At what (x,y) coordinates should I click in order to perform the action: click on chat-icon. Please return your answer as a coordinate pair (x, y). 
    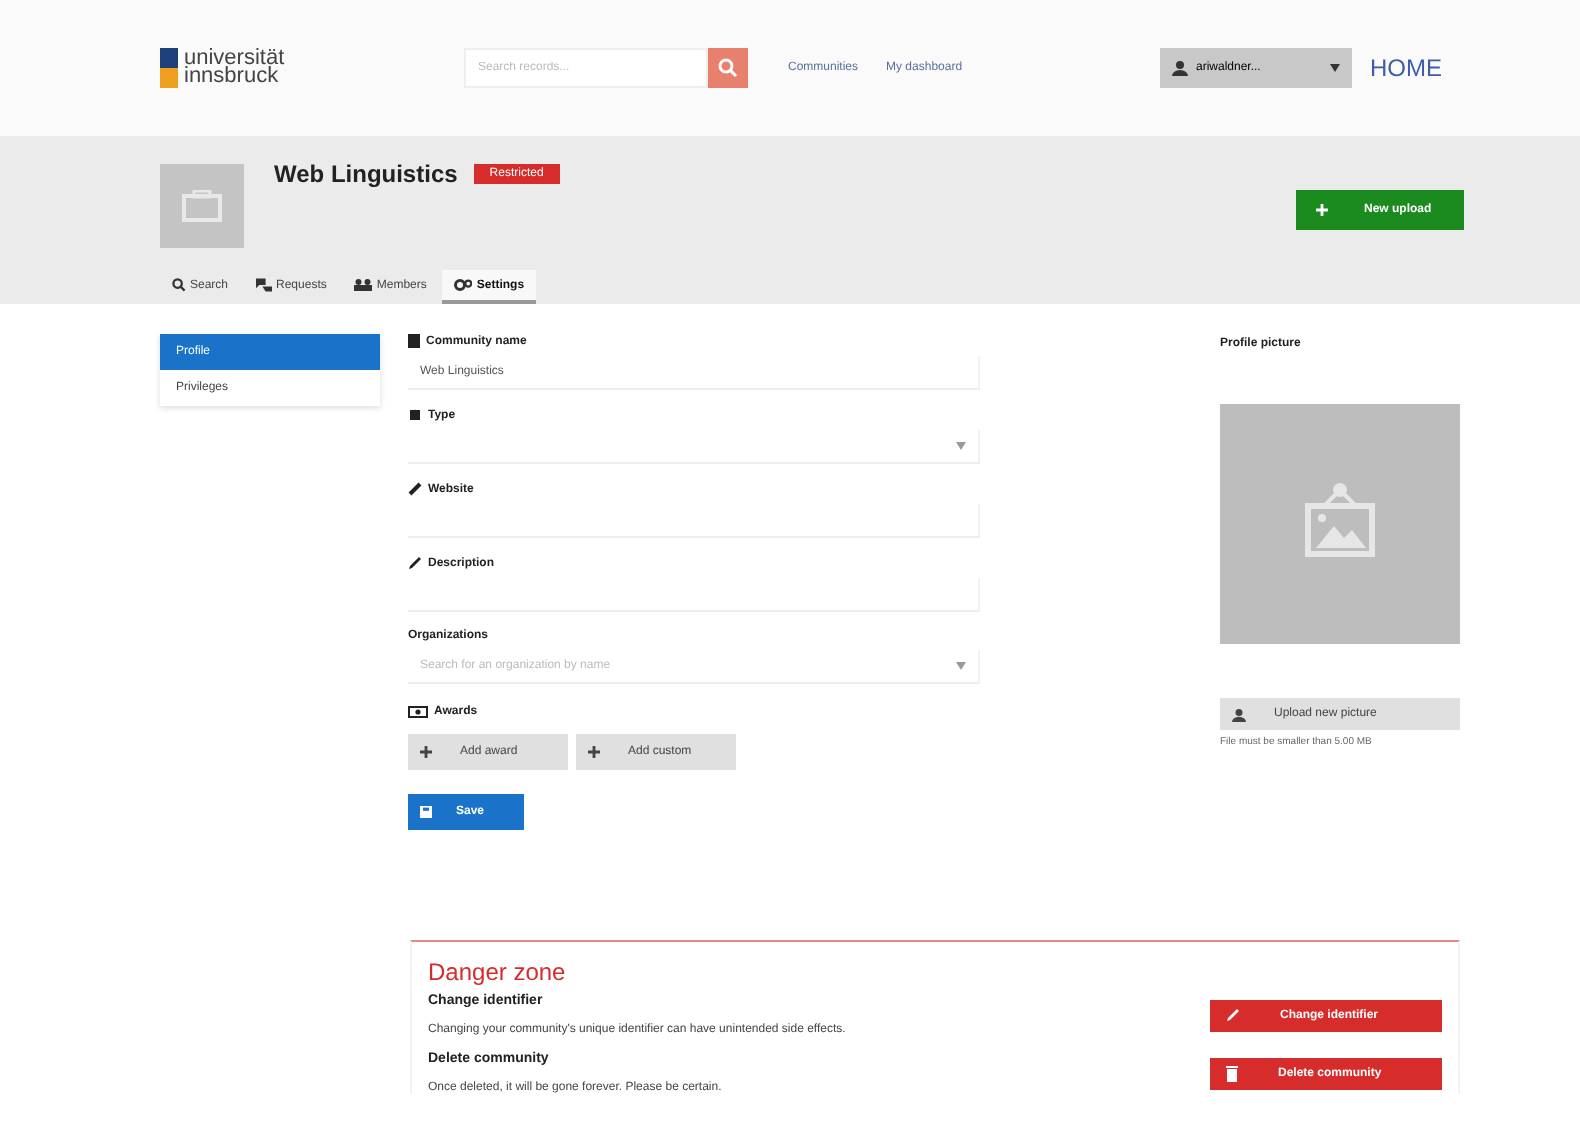
    Looking at the image, I should click on (264, 285).